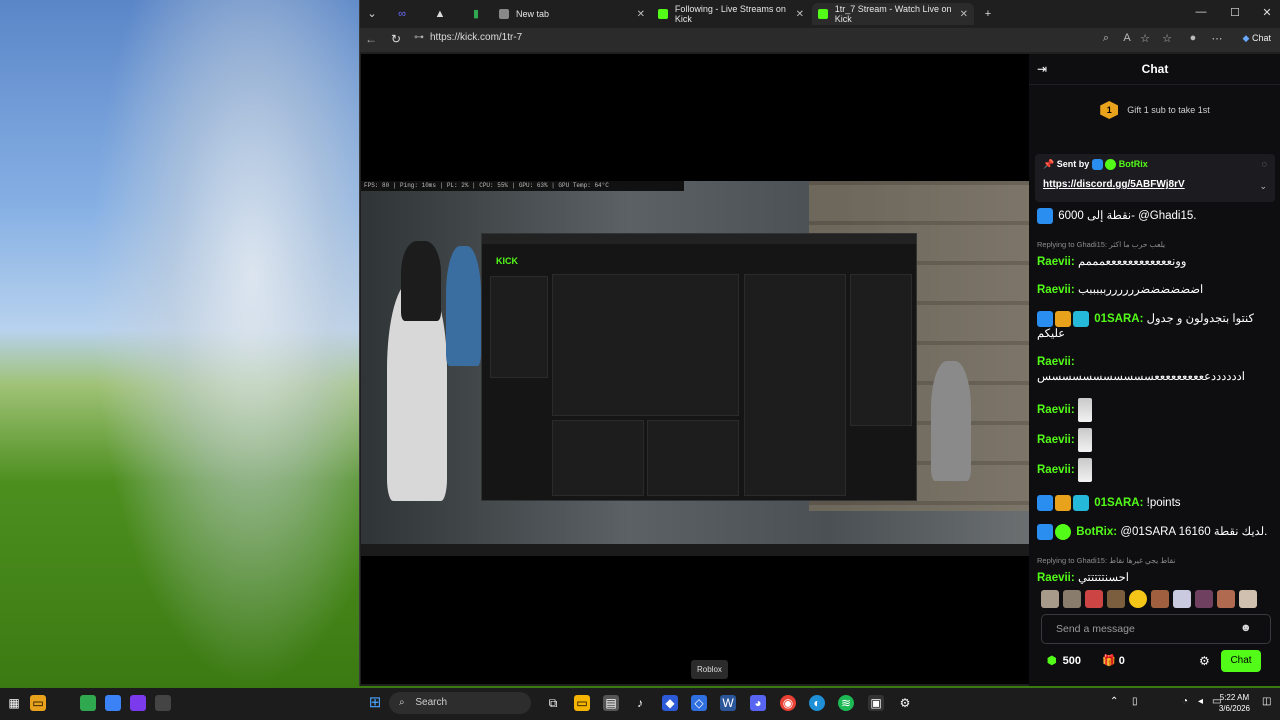  What do you see at coordinates (1204, 661) in the screenshot?
I see `gear-icon: ⚙` at bounding box center [1204, 661].